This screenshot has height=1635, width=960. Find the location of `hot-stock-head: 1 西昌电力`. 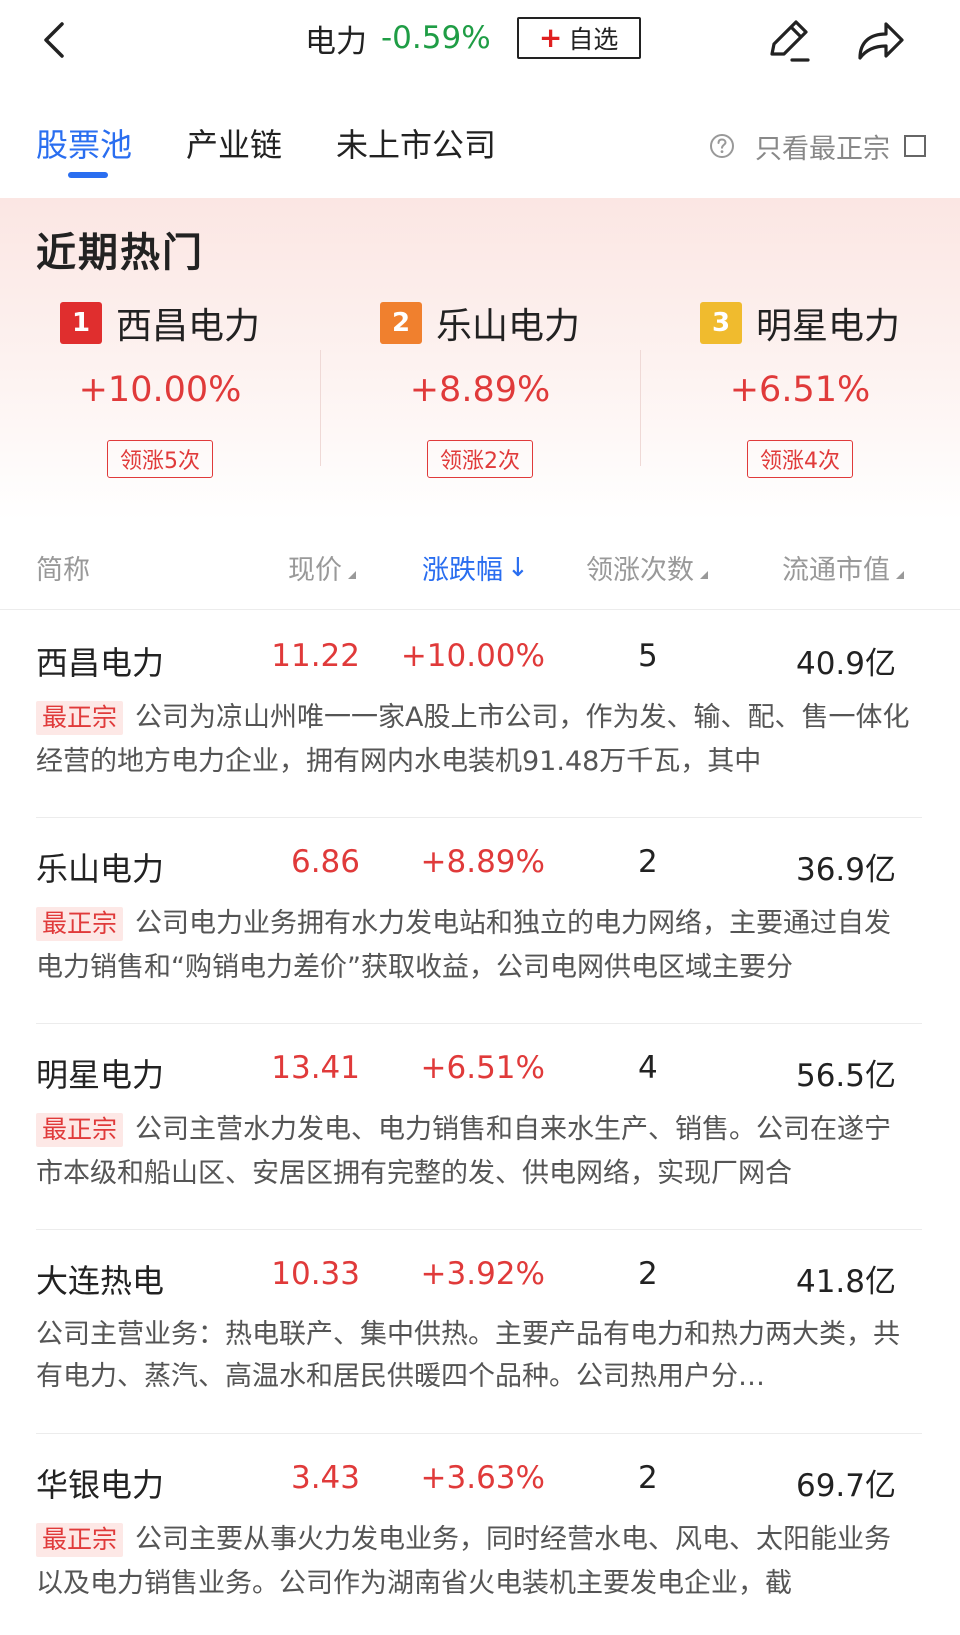

hot-stock-head: 1 西昌电力 is located at coordinates (160, 323).